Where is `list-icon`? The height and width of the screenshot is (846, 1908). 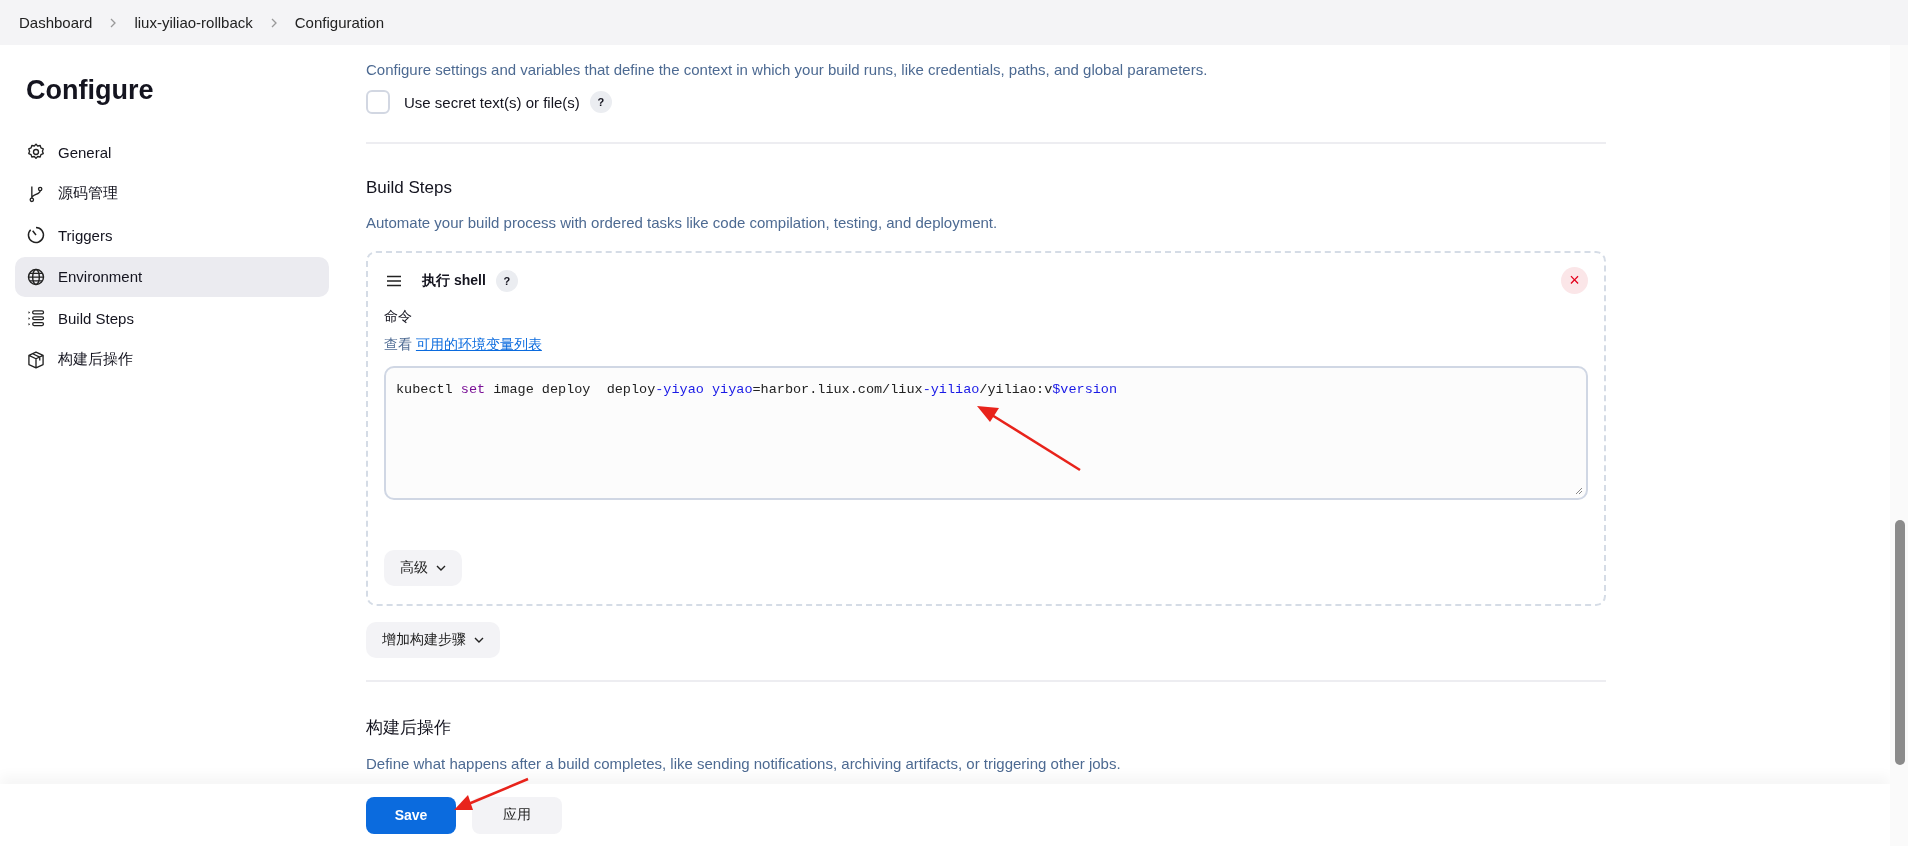
list-icon is located at coordinates (36, 318).